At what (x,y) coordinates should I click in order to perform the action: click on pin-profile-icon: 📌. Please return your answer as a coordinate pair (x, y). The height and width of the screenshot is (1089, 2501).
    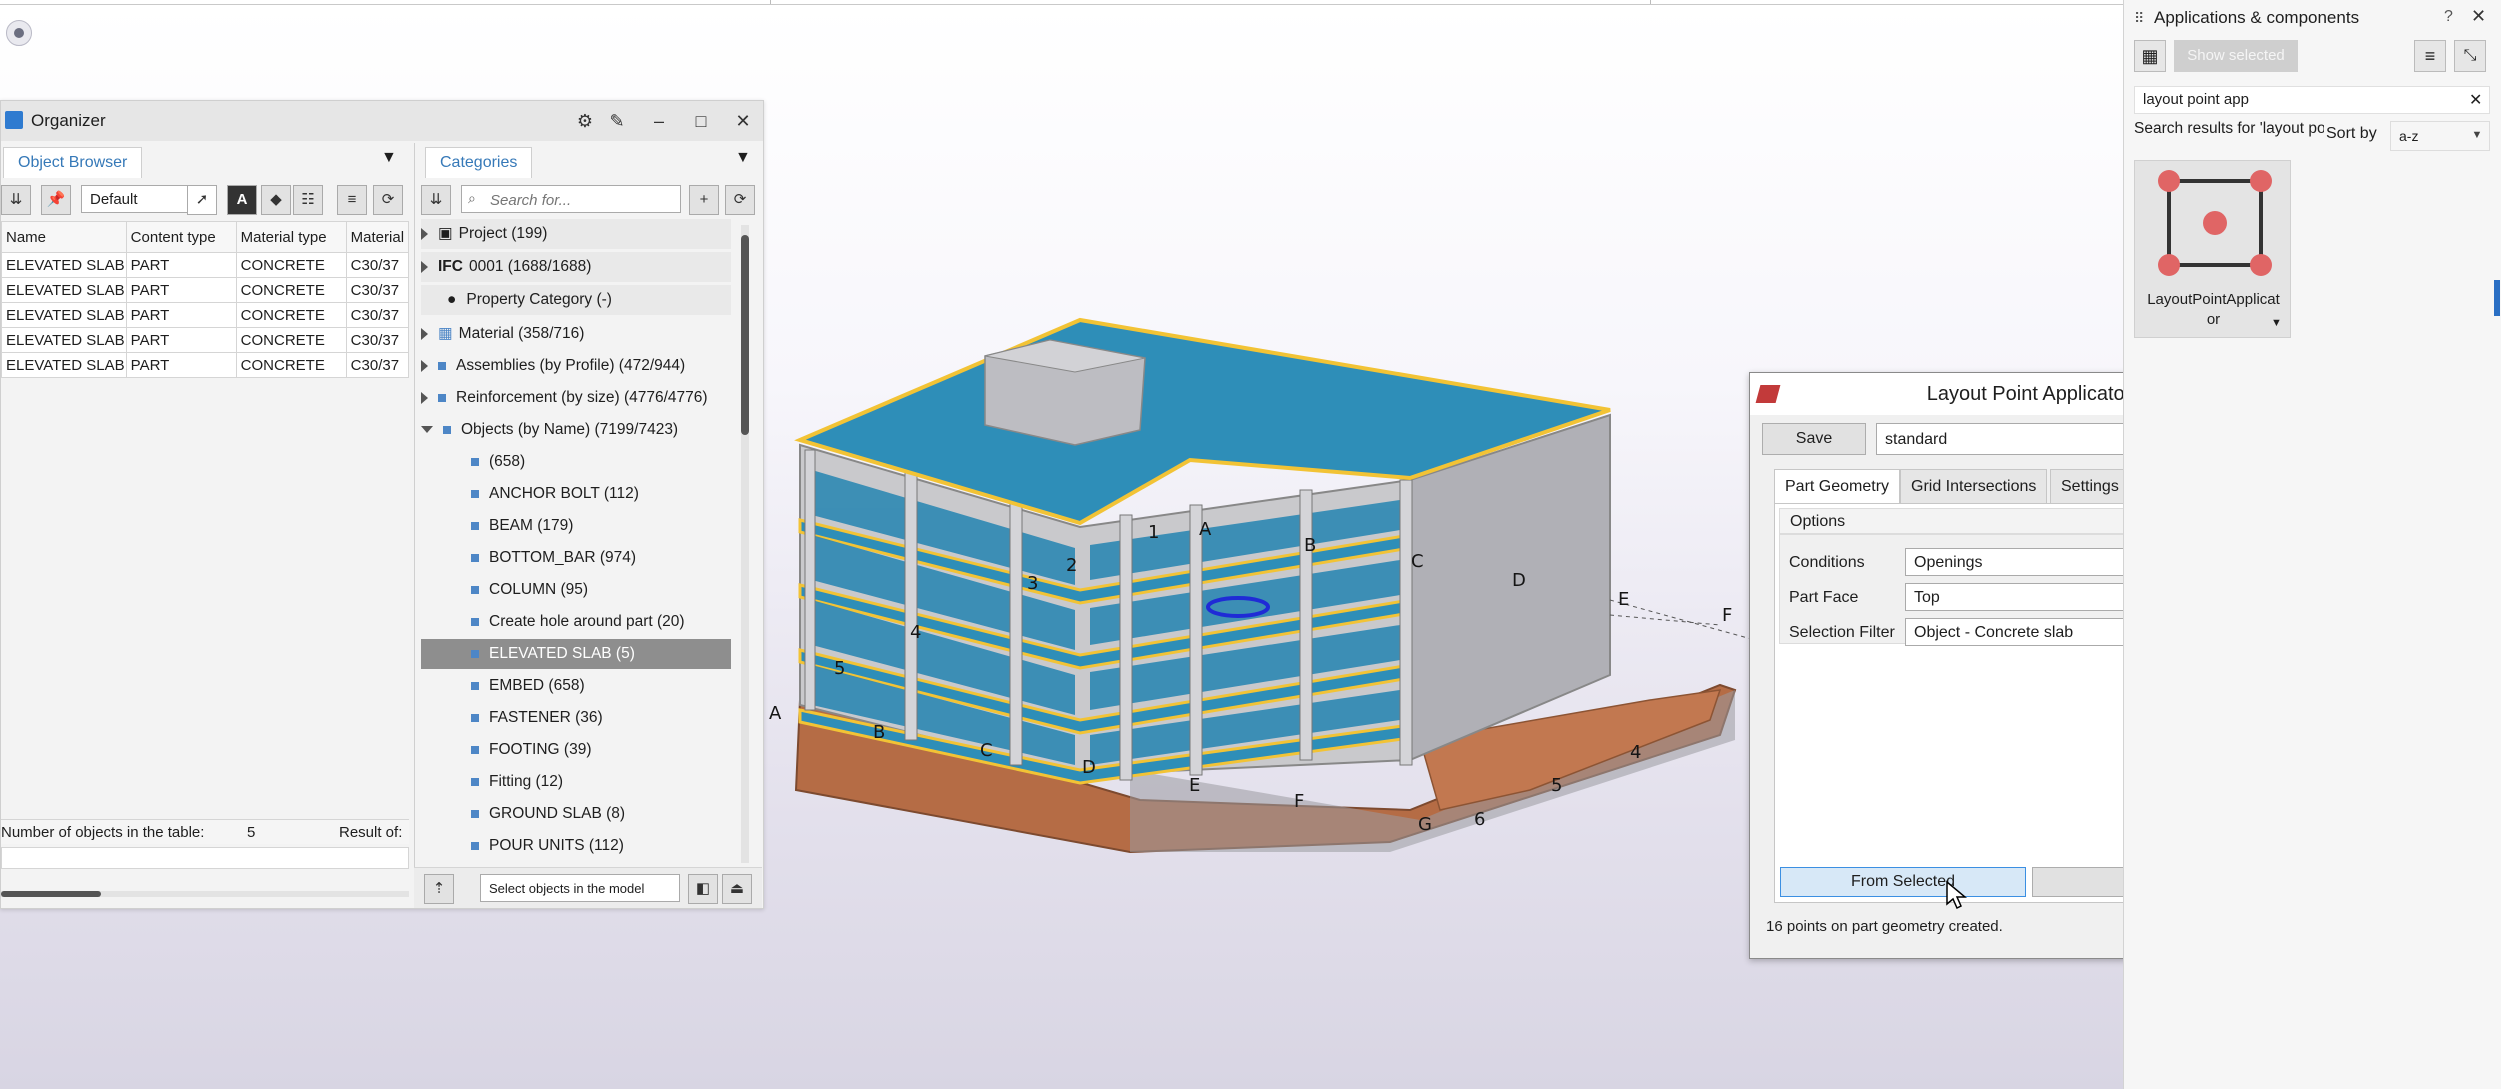
    Looking at the image, I should click on (56, 200).